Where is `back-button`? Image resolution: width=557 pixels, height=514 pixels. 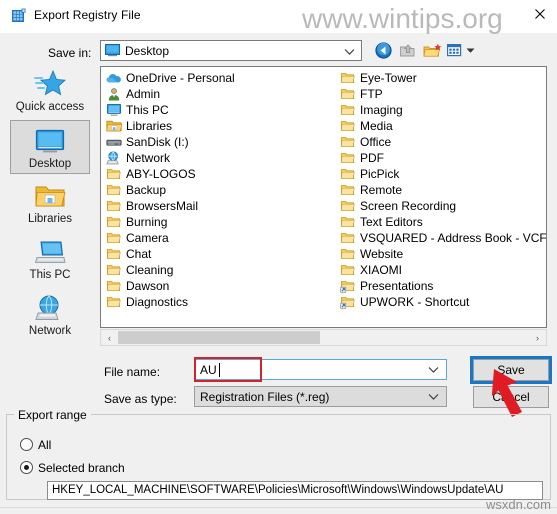
back-button is located at coordinates (383, 50).